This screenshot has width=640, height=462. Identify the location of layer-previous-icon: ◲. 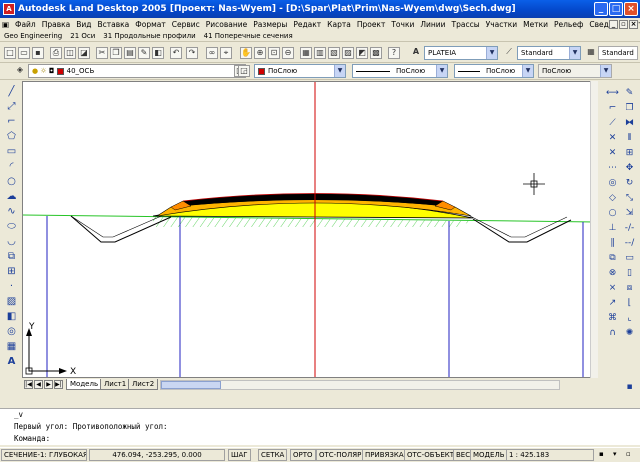
(244, 71).